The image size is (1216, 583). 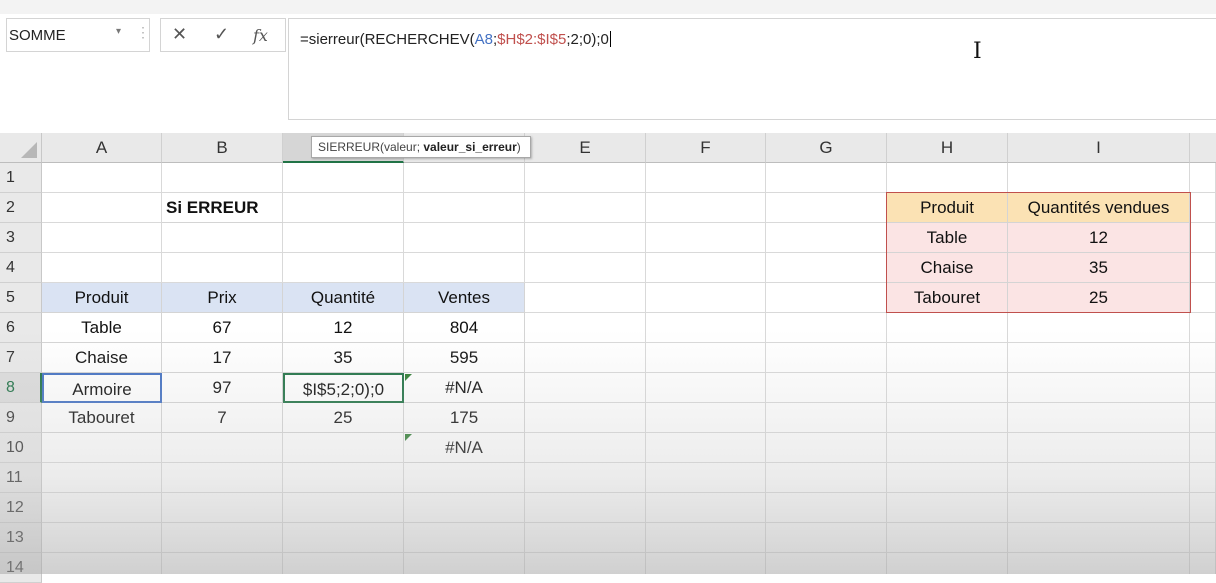 What do you see at coordinates (343, 328) in the screenshot?
I see `cell-c6: 12` at bounding box center [343, 328].